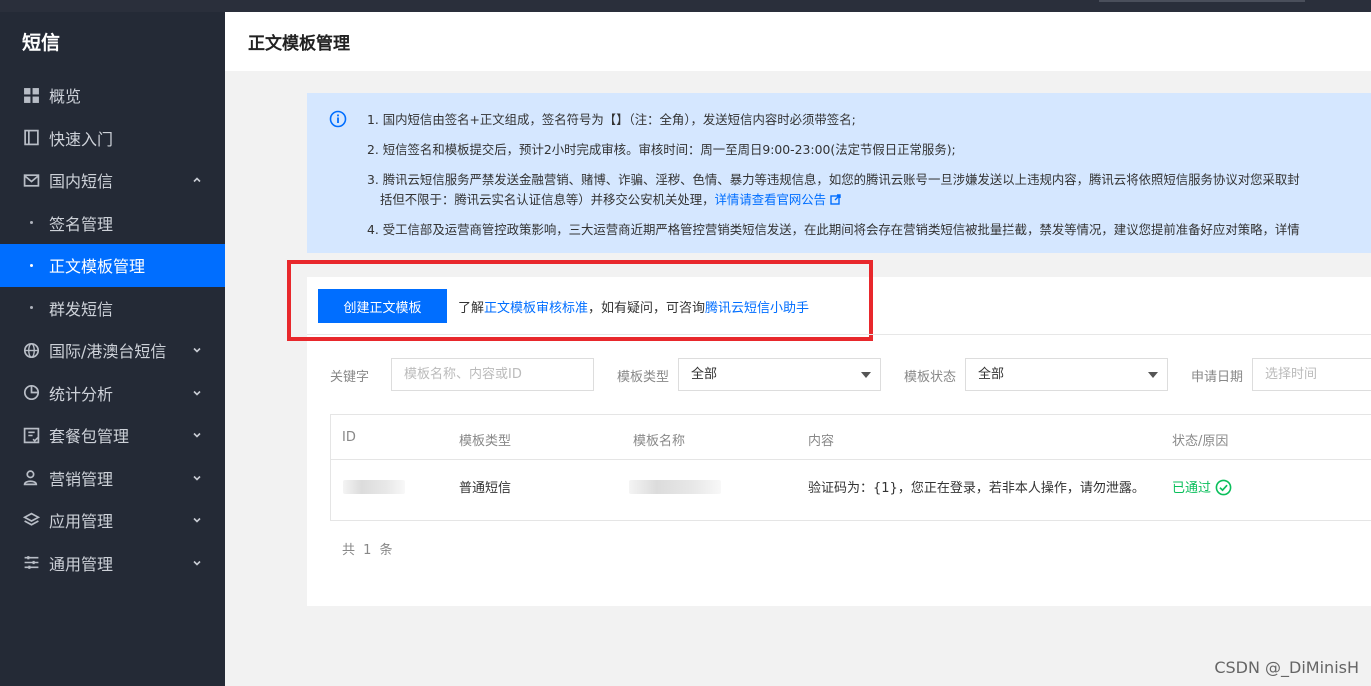 This screenshot has height=686, width=1371. I want to click on sidebar-item-label: 营销管理, so click(81, 479).